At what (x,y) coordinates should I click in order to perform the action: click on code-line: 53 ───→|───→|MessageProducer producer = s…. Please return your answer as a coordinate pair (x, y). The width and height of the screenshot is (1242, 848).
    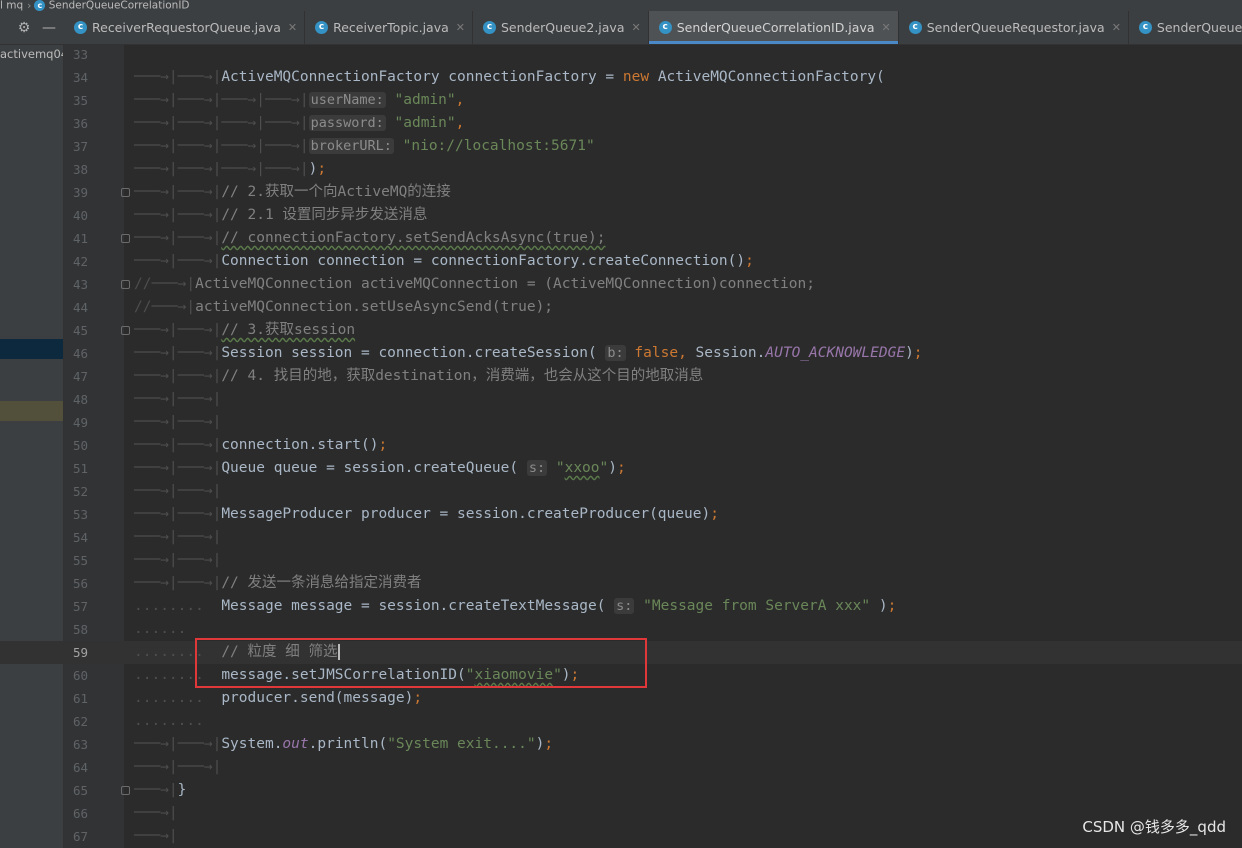
    Looking at the image, I should click on (621, 514).